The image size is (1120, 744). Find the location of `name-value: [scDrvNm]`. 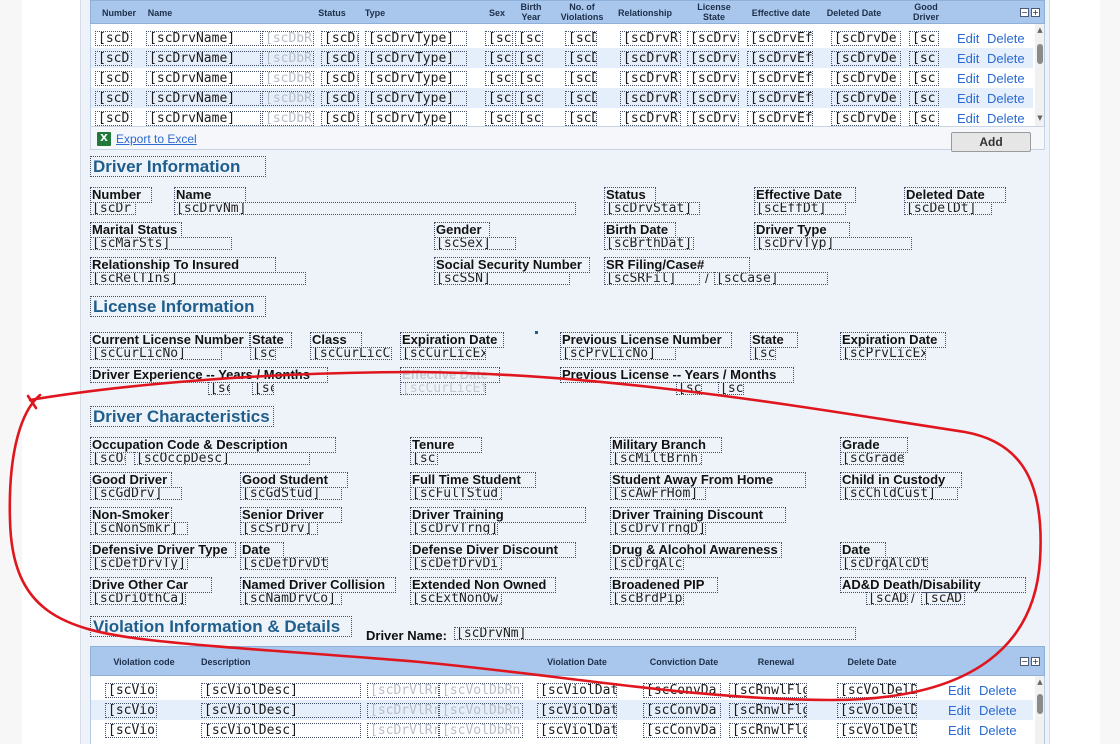

name-value: [scDrvNm] is located at coordinates (375, 208).